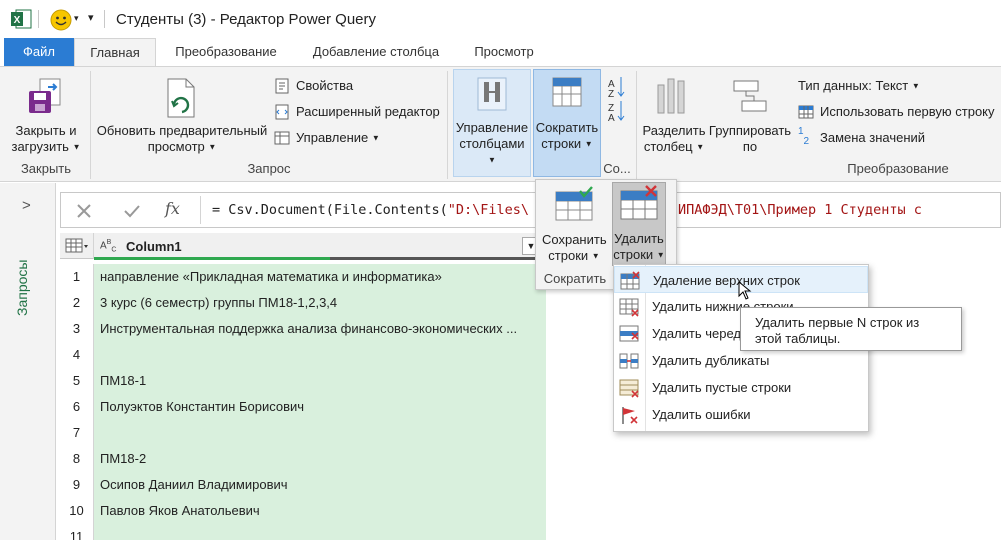  What do you see at coordinates (269, 168) in the screenshot?
I see `group-label-query: Запрос` at bounding box center [269, 168].